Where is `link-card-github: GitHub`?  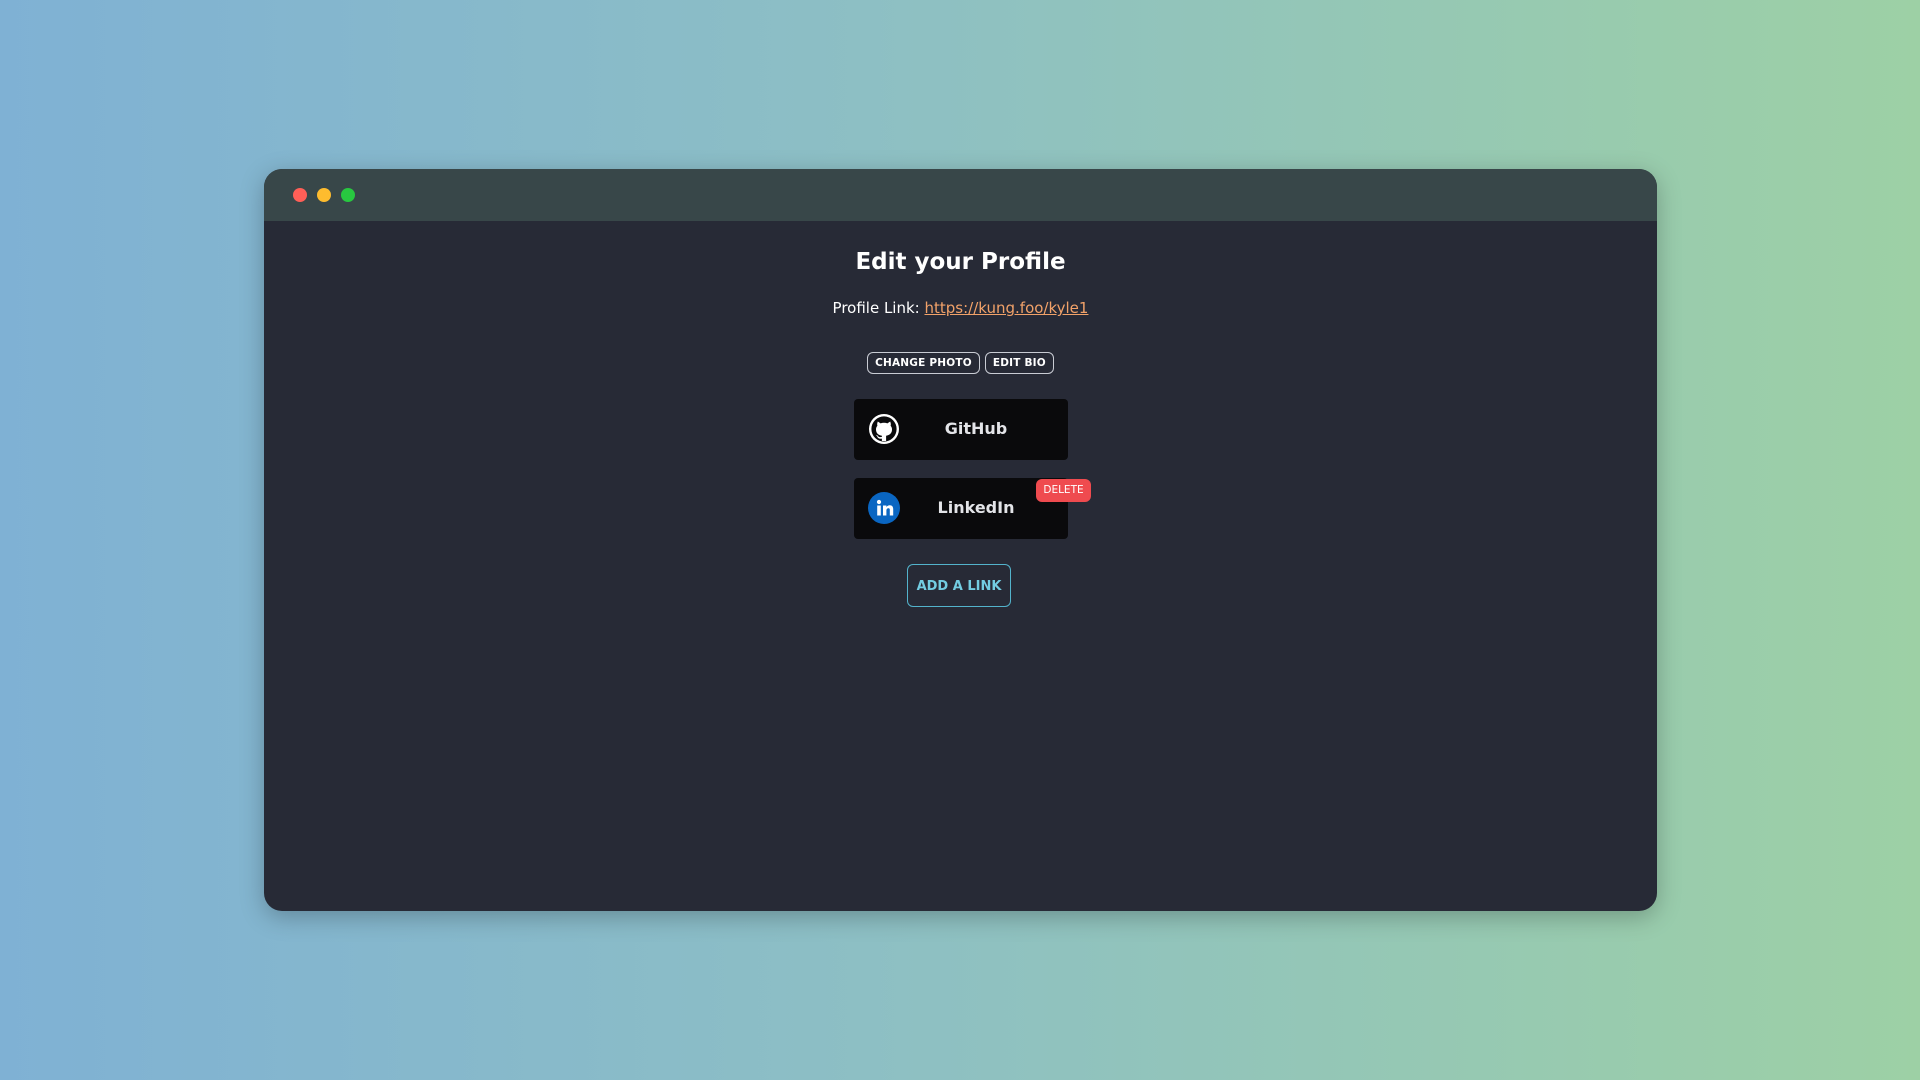
link-card-github: GitHub is located at coordinates (961, 429).